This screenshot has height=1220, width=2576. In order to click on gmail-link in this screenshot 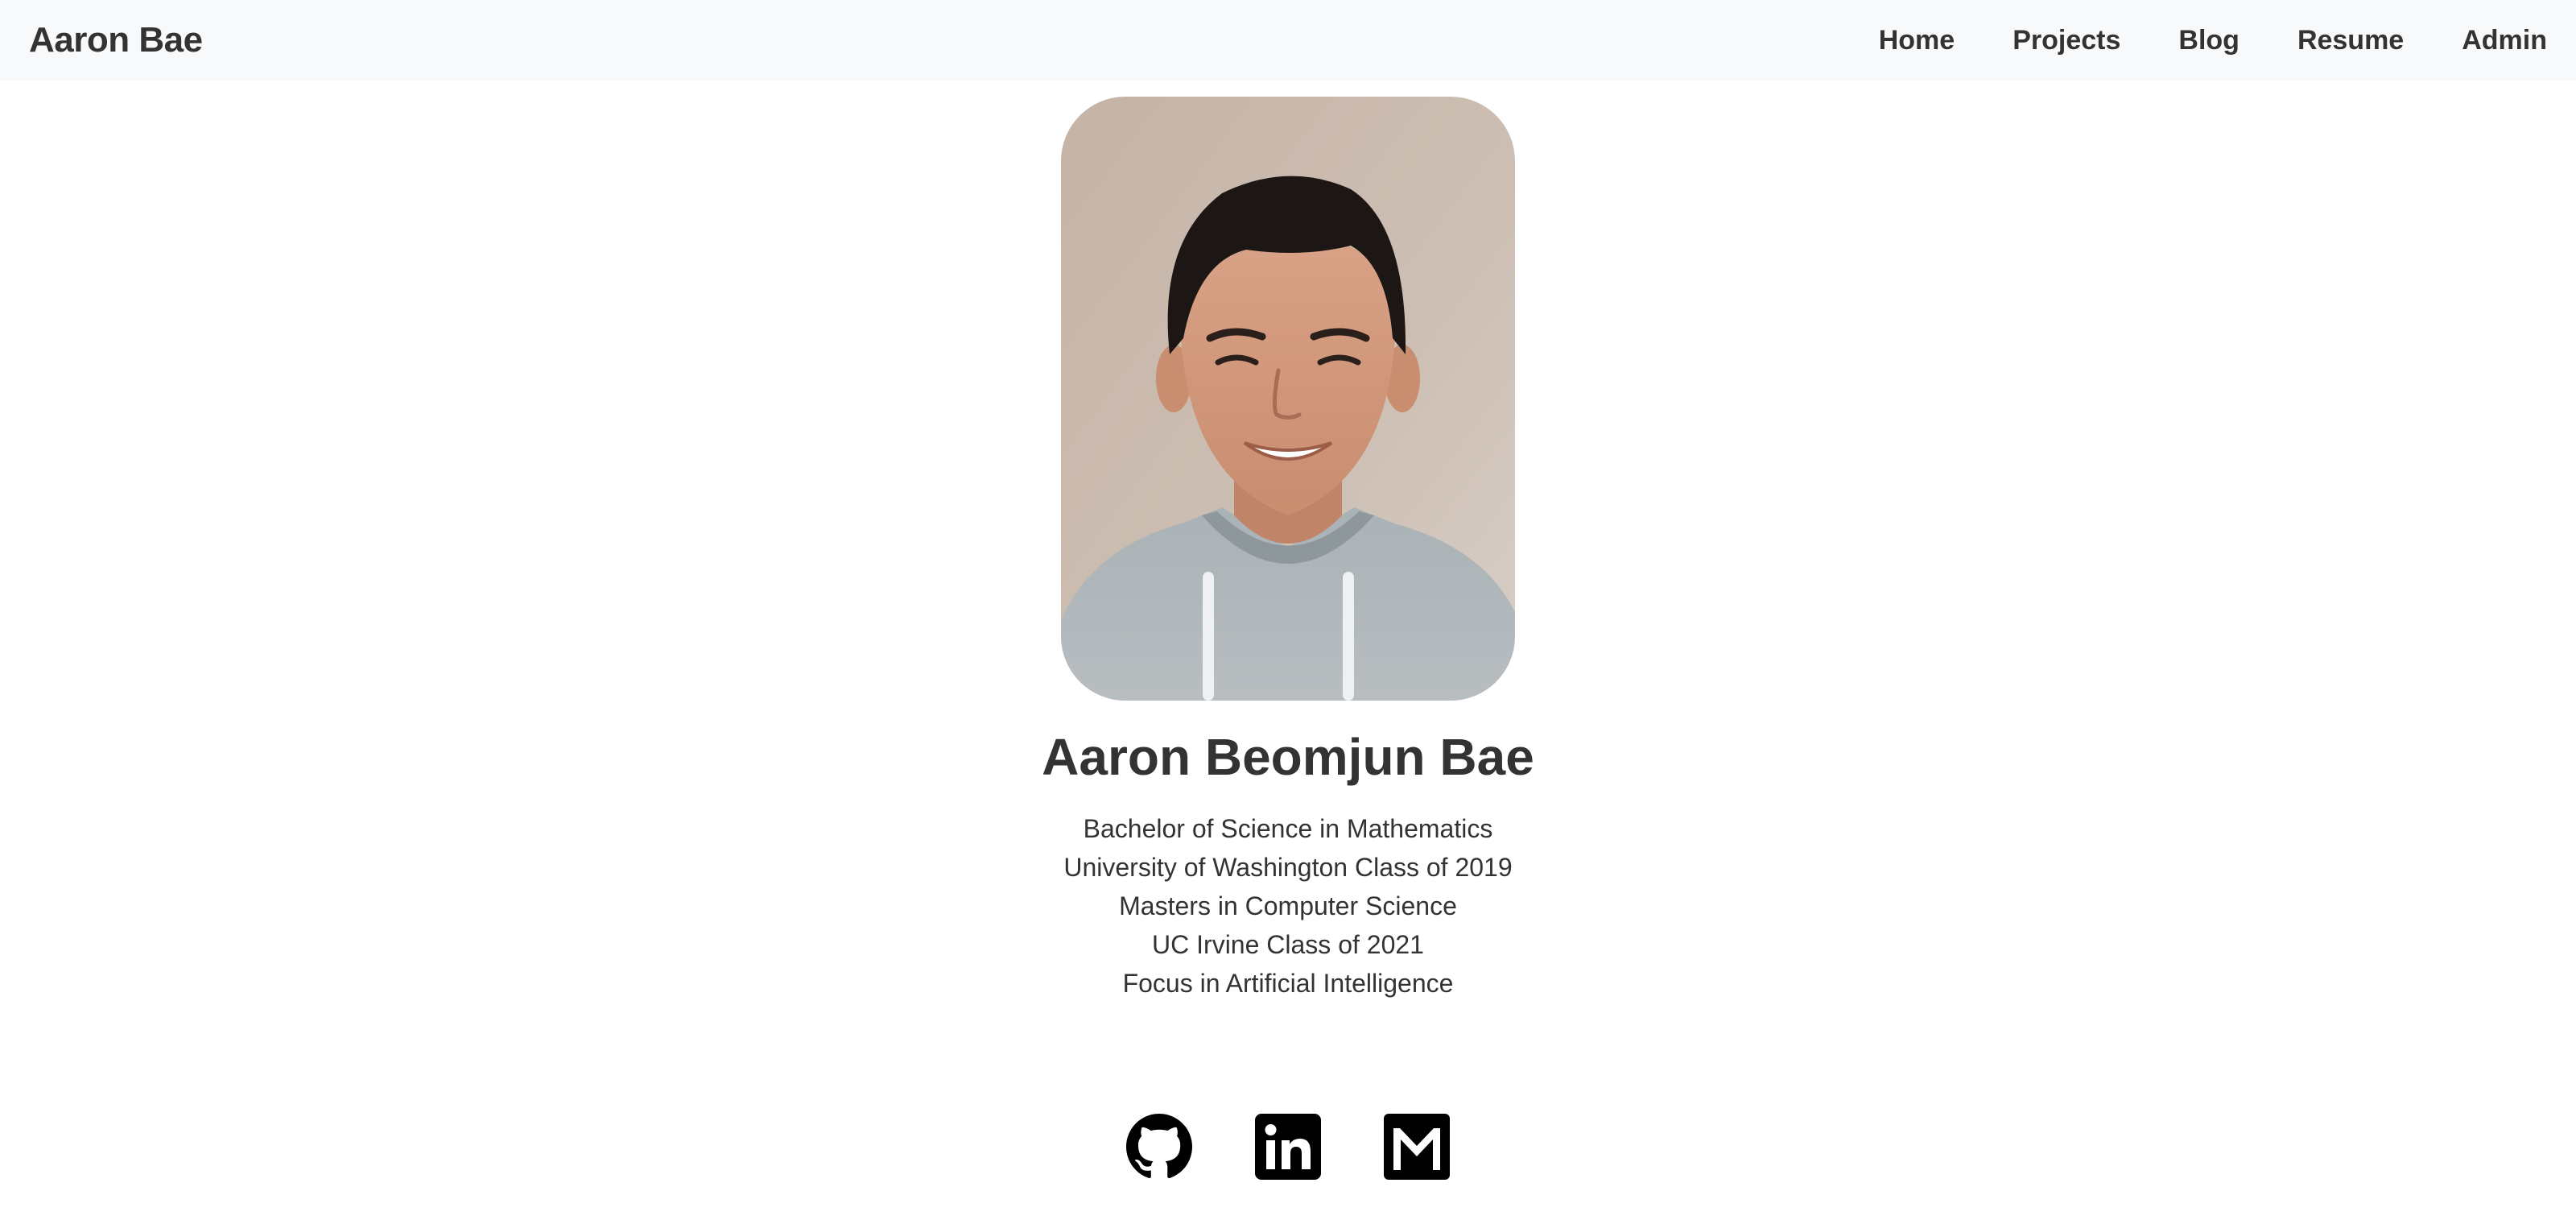, I will do `click(1417, 1147)`.